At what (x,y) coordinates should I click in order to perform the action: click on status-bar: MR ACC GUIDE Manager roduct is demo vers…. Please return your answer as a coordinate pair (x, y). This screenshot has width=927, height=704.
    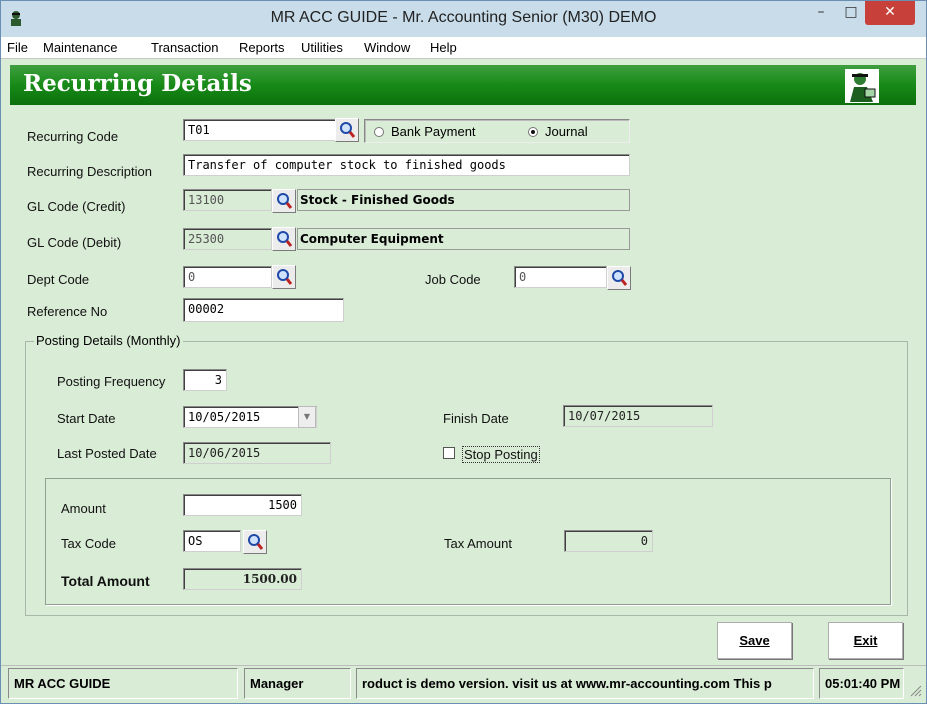
    Looking at the image, I should click on (463, 684).